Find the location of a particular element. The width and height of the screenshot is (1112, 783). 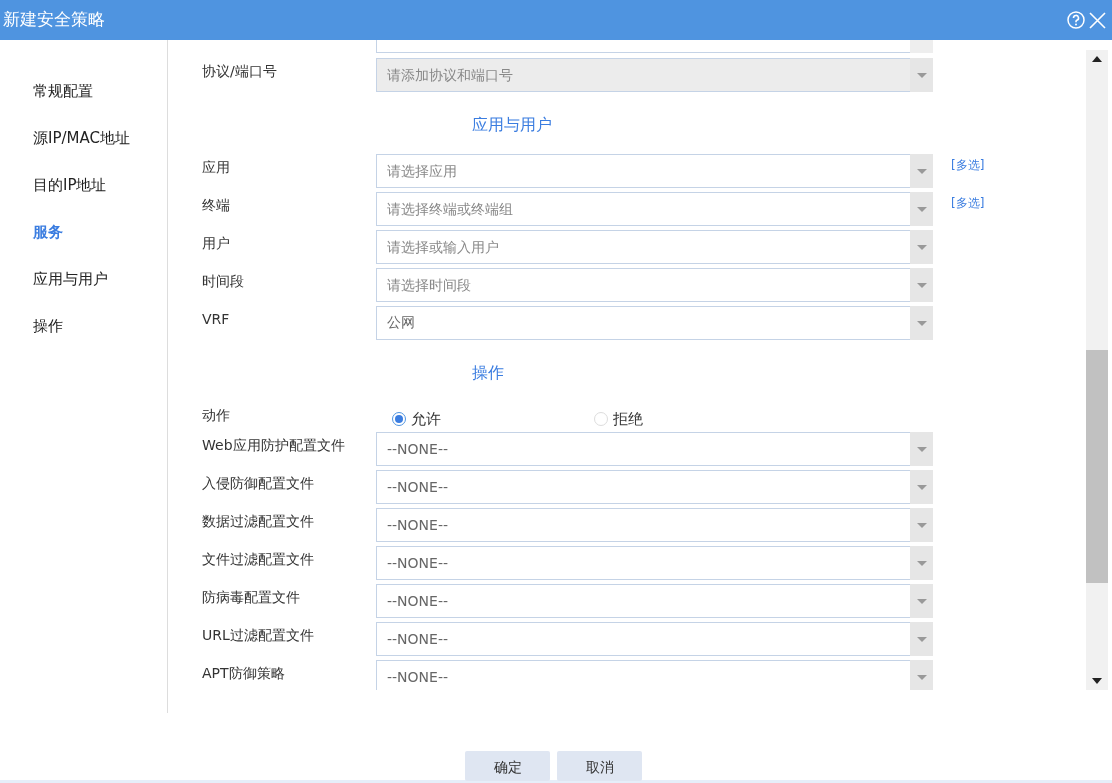

help-icon is located at coordinates (1076, 20).